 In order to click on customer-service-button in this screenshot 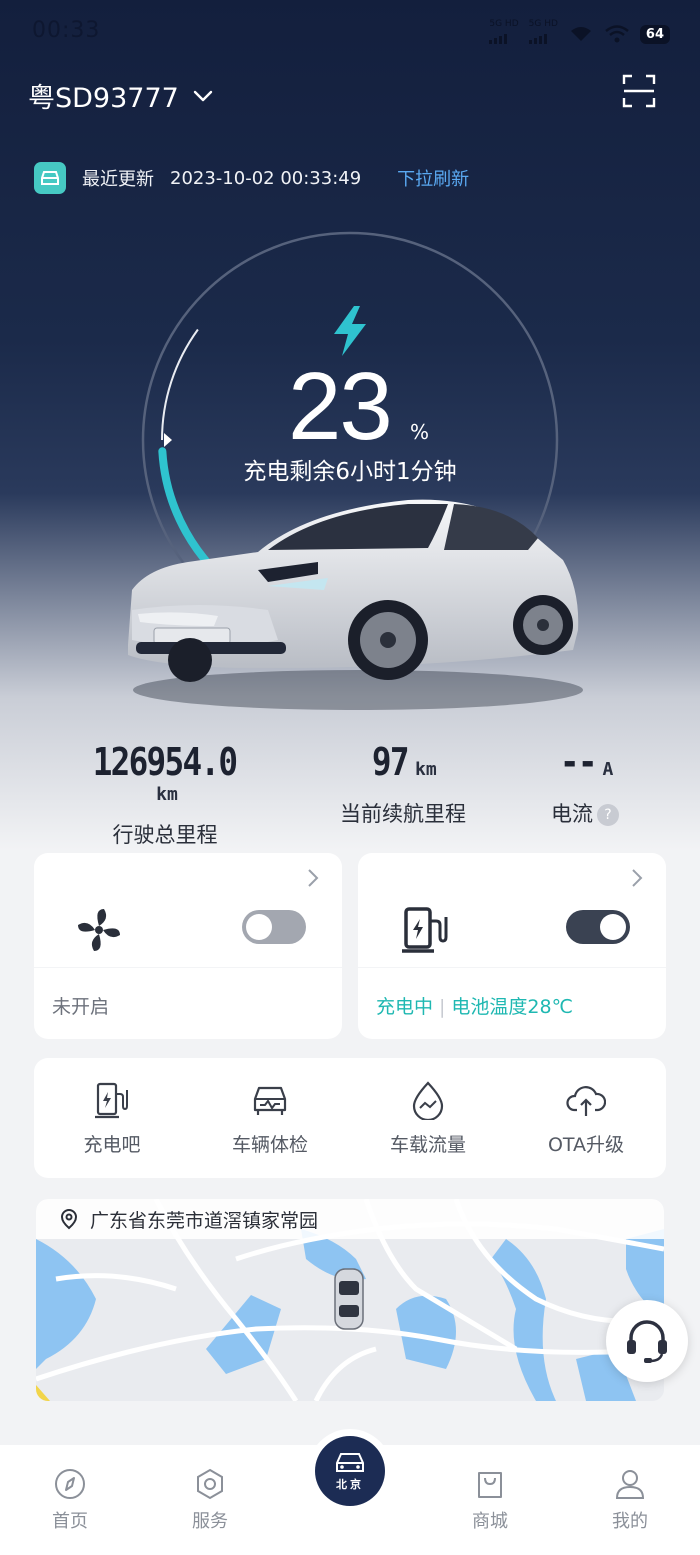, I will do `click(647, 1341)`.